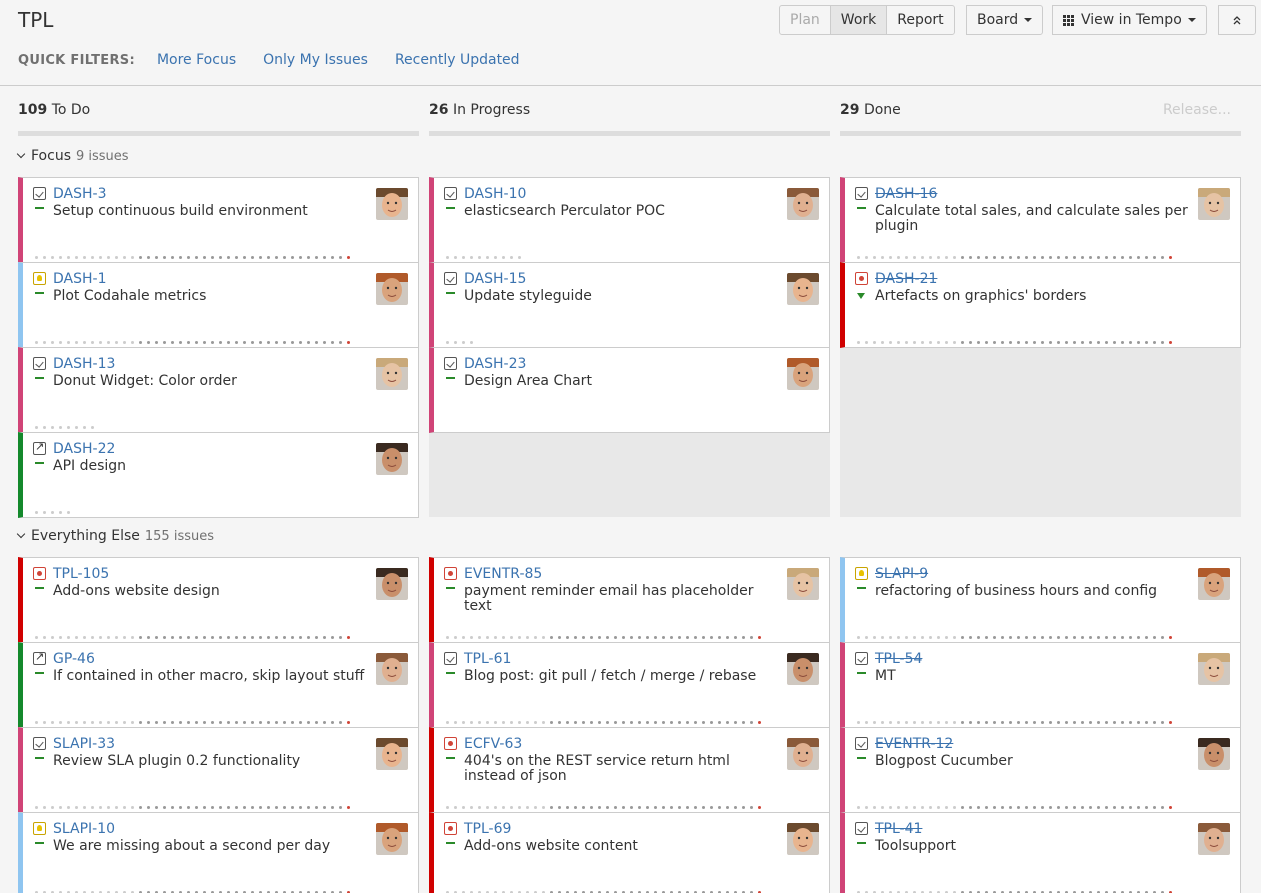 The image size is (1261, 893). Describe the element at coordinates (805, 20) in the screenshot. I see `plan-mode-button: Plan` at that location.